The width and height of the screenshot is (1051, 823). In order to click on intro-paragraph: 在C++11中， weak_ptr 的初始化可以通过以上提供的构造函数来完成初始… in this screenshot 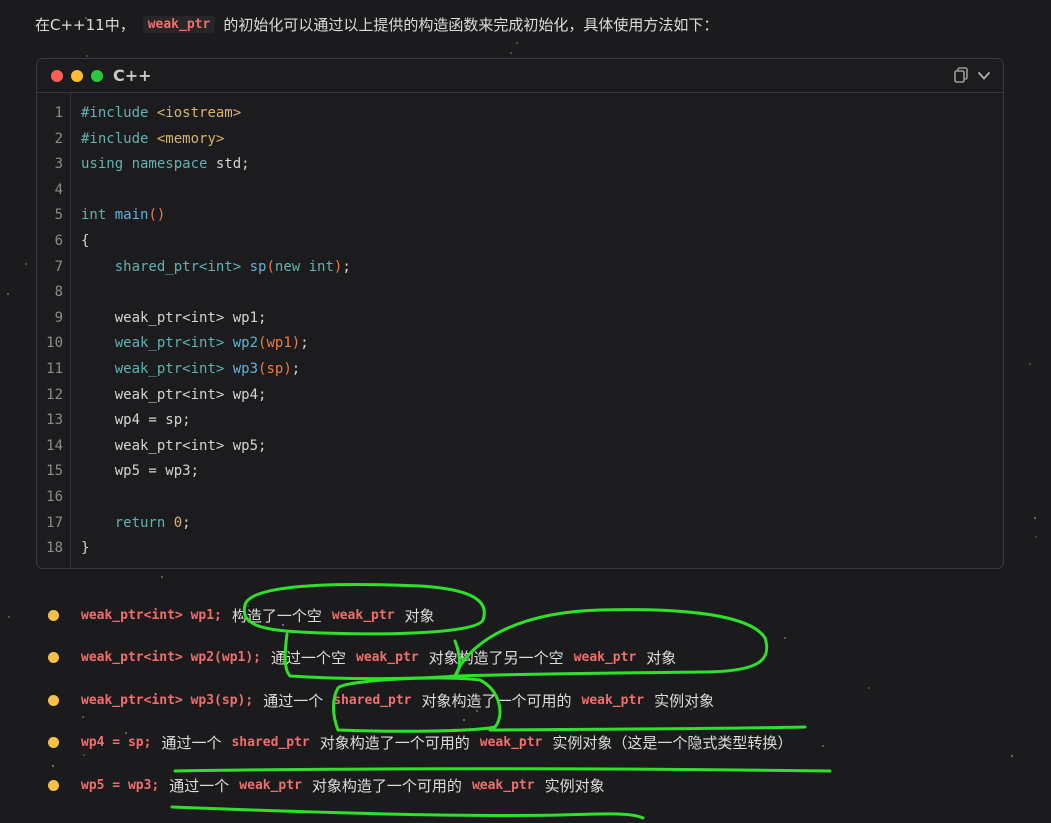, I will do `click(376, 24)`.